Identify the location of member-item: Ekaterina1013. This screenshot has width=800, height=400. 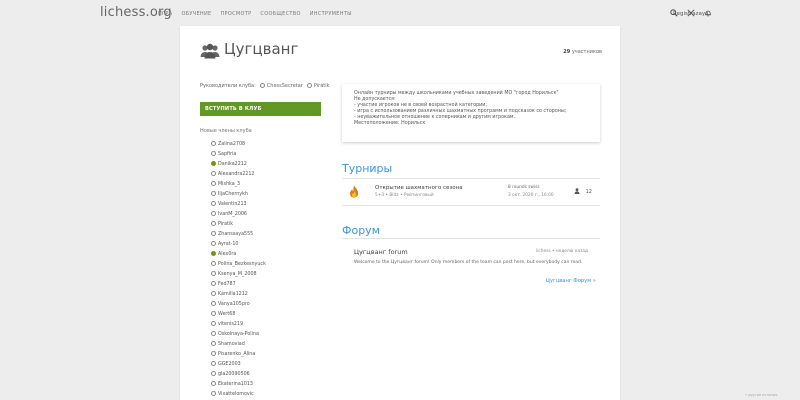
(238, 385).